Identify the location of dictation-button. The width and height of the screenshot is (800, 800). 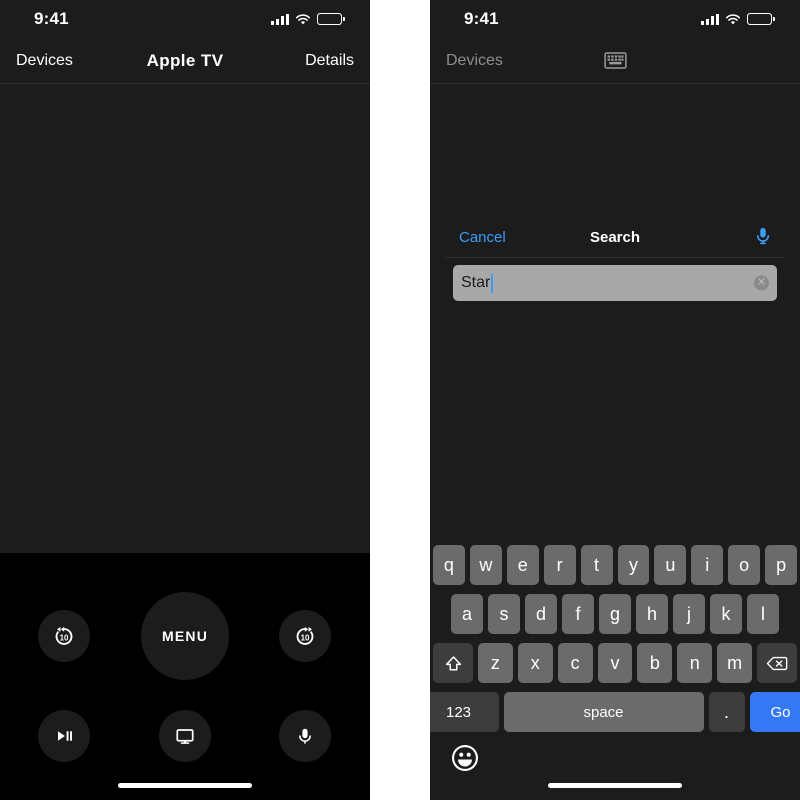
(763, 238).